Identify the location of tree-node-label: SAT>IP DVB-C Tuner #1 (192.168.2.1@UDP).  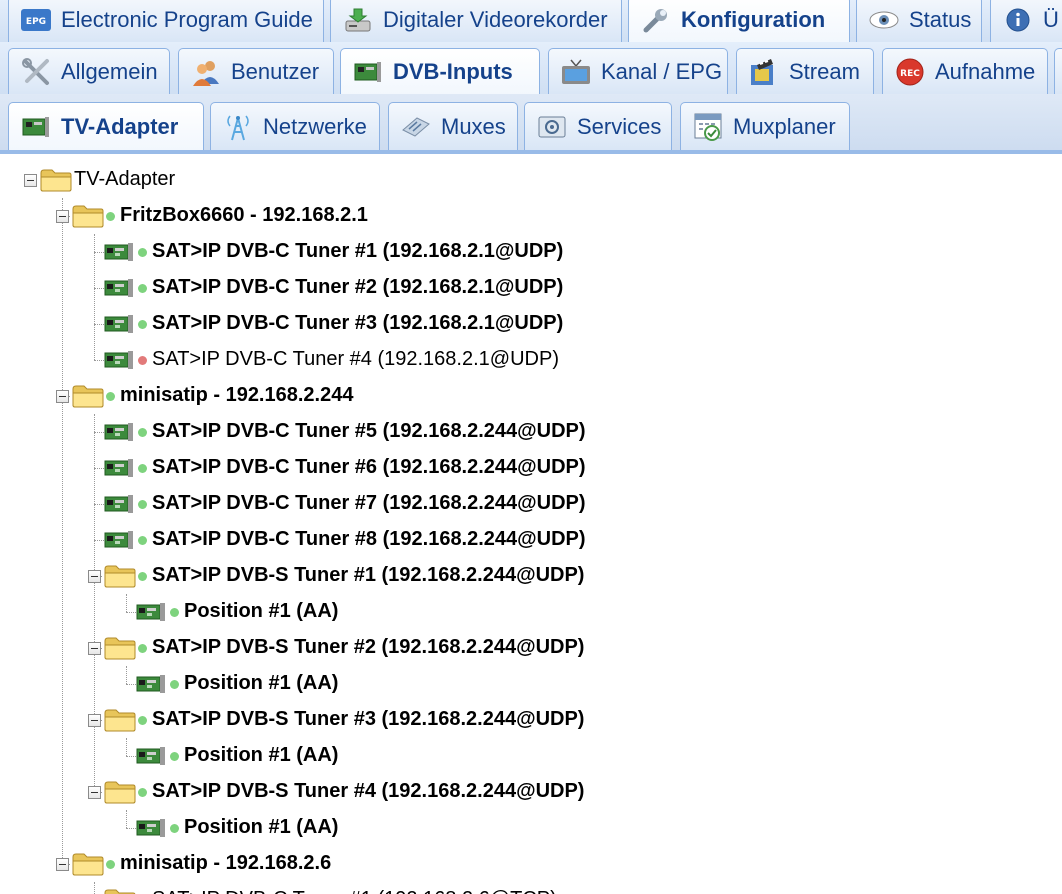
(358, 251).